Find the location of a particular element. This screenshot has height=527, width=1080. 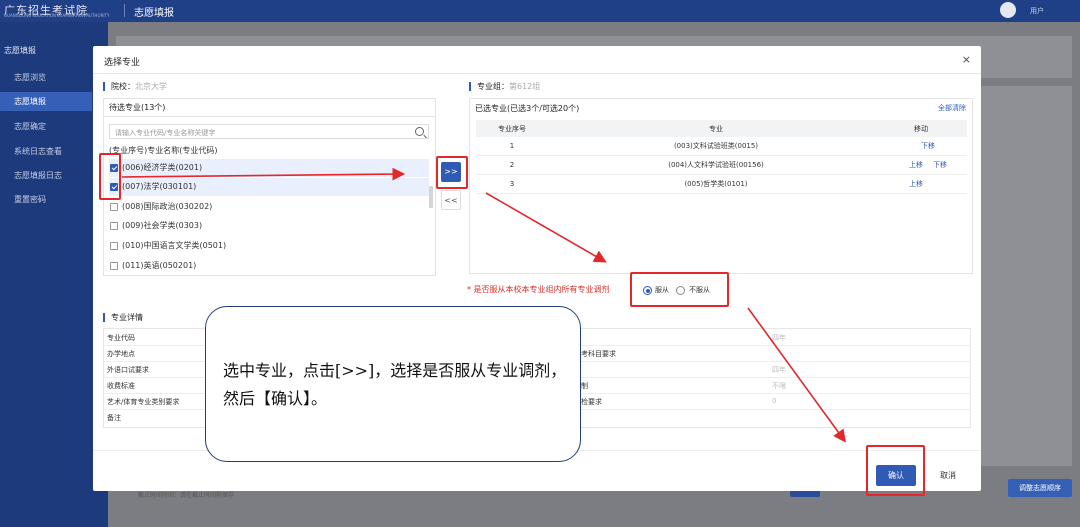

instruction-callout: 选中专业，点击[>>]，选择是否服从专业调剂，然后【确认】。 is located at coordinates (393, 384).